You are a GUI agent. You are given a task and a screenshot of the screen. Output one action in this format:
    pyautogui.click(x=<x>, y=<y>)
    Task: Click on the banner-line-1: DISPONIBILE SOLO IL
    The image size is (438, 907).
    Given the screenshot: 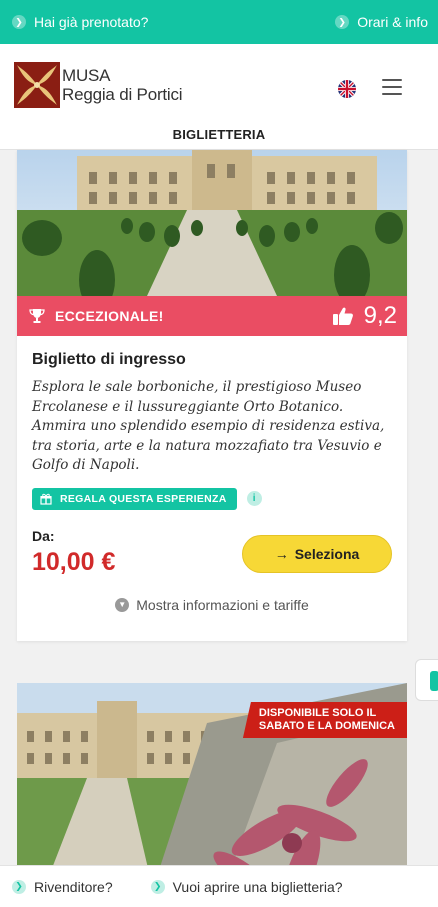 What is the action you would take?
    pyautogui.click(x=317, y=713)
    